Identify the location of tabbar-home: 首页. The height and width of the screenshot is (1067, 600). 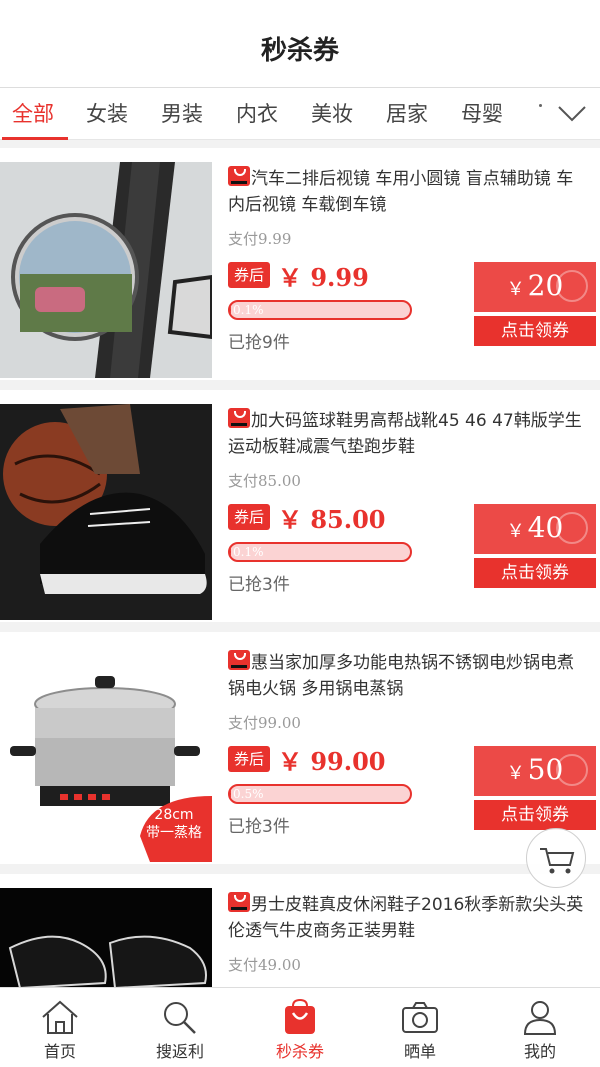
(60, 1027).